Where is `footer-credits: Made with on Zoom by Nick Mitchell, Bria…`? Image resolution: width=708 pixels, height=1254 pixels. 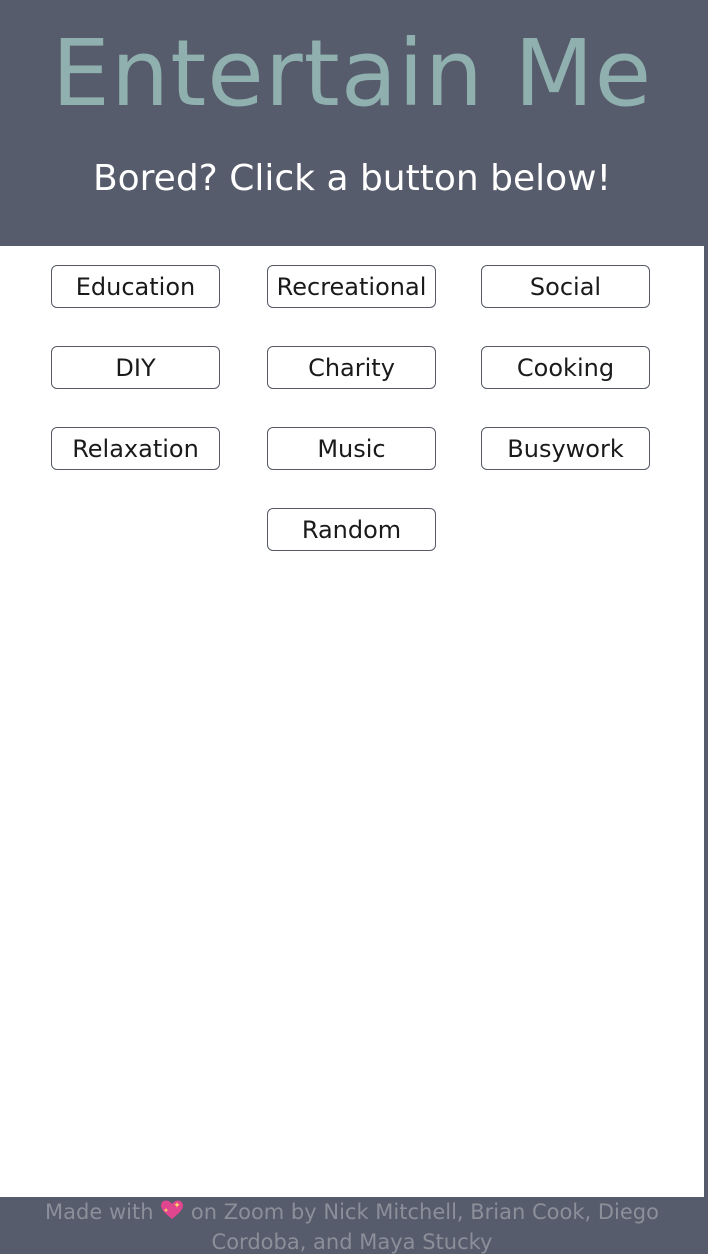
footer-credits: Made with on Zoom by Nick Mitchell, Bria… is located at coordinates (352, 1226).